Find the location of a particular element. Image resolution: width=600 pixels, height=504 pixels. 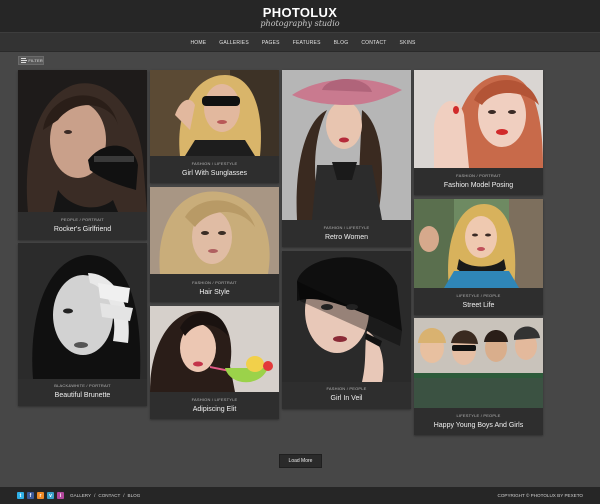

nav-item-contact: CONTACT is located at coordinates (373, 43).